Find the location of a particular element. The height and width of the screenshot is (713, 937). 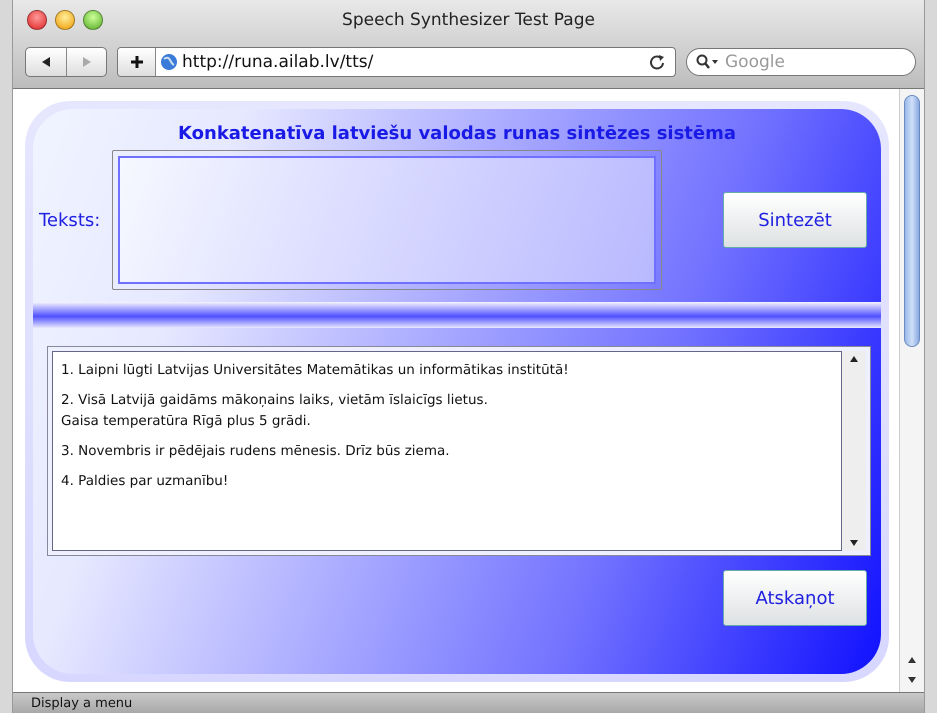

right-triangle-icon is located at coordinates (86, 62).